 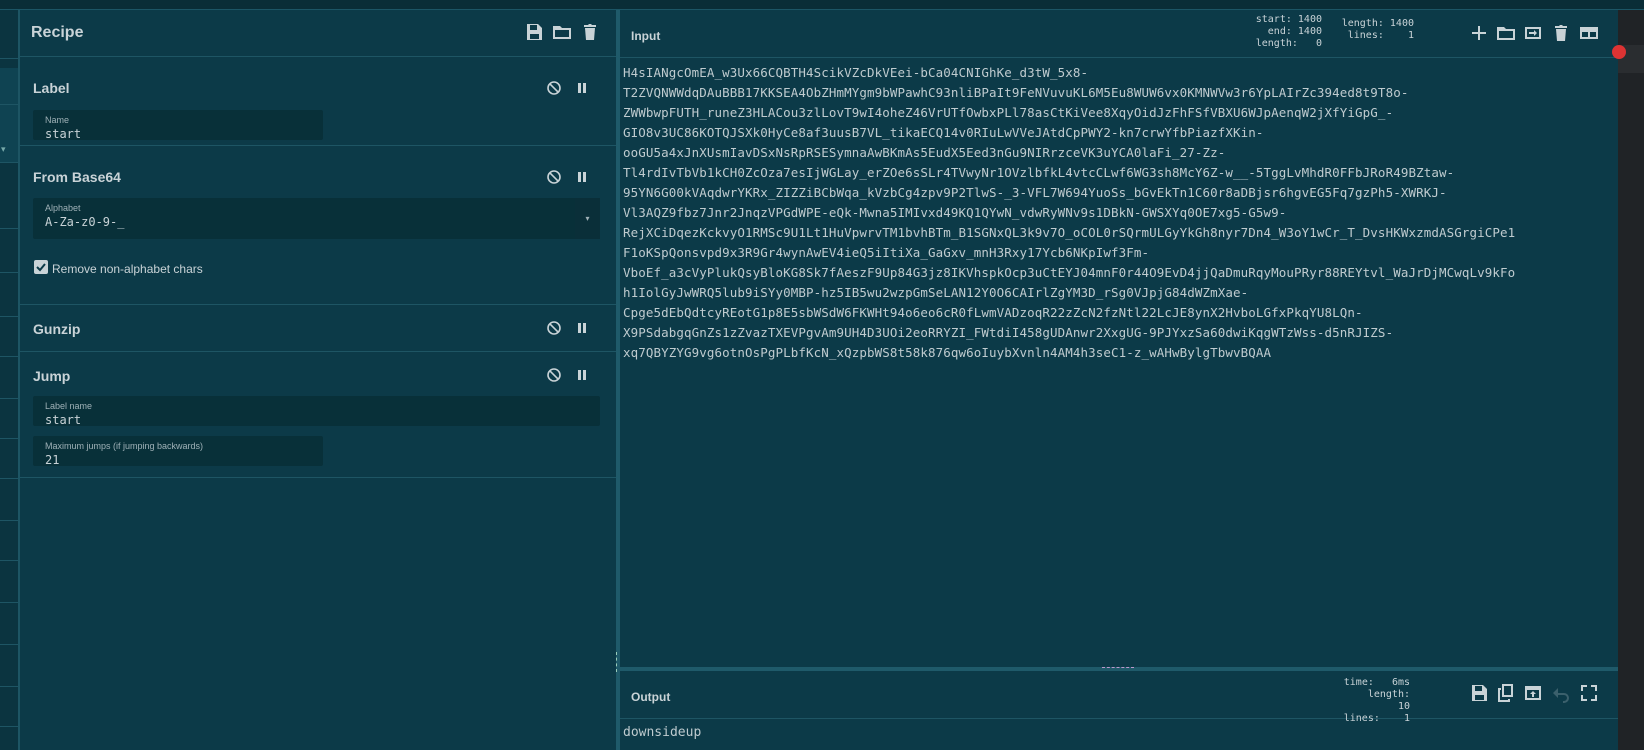 What do you see at coordinates (63, 208) in the screenshot?
I see `field-label: Alphabet` at bounding box center [63, 208].